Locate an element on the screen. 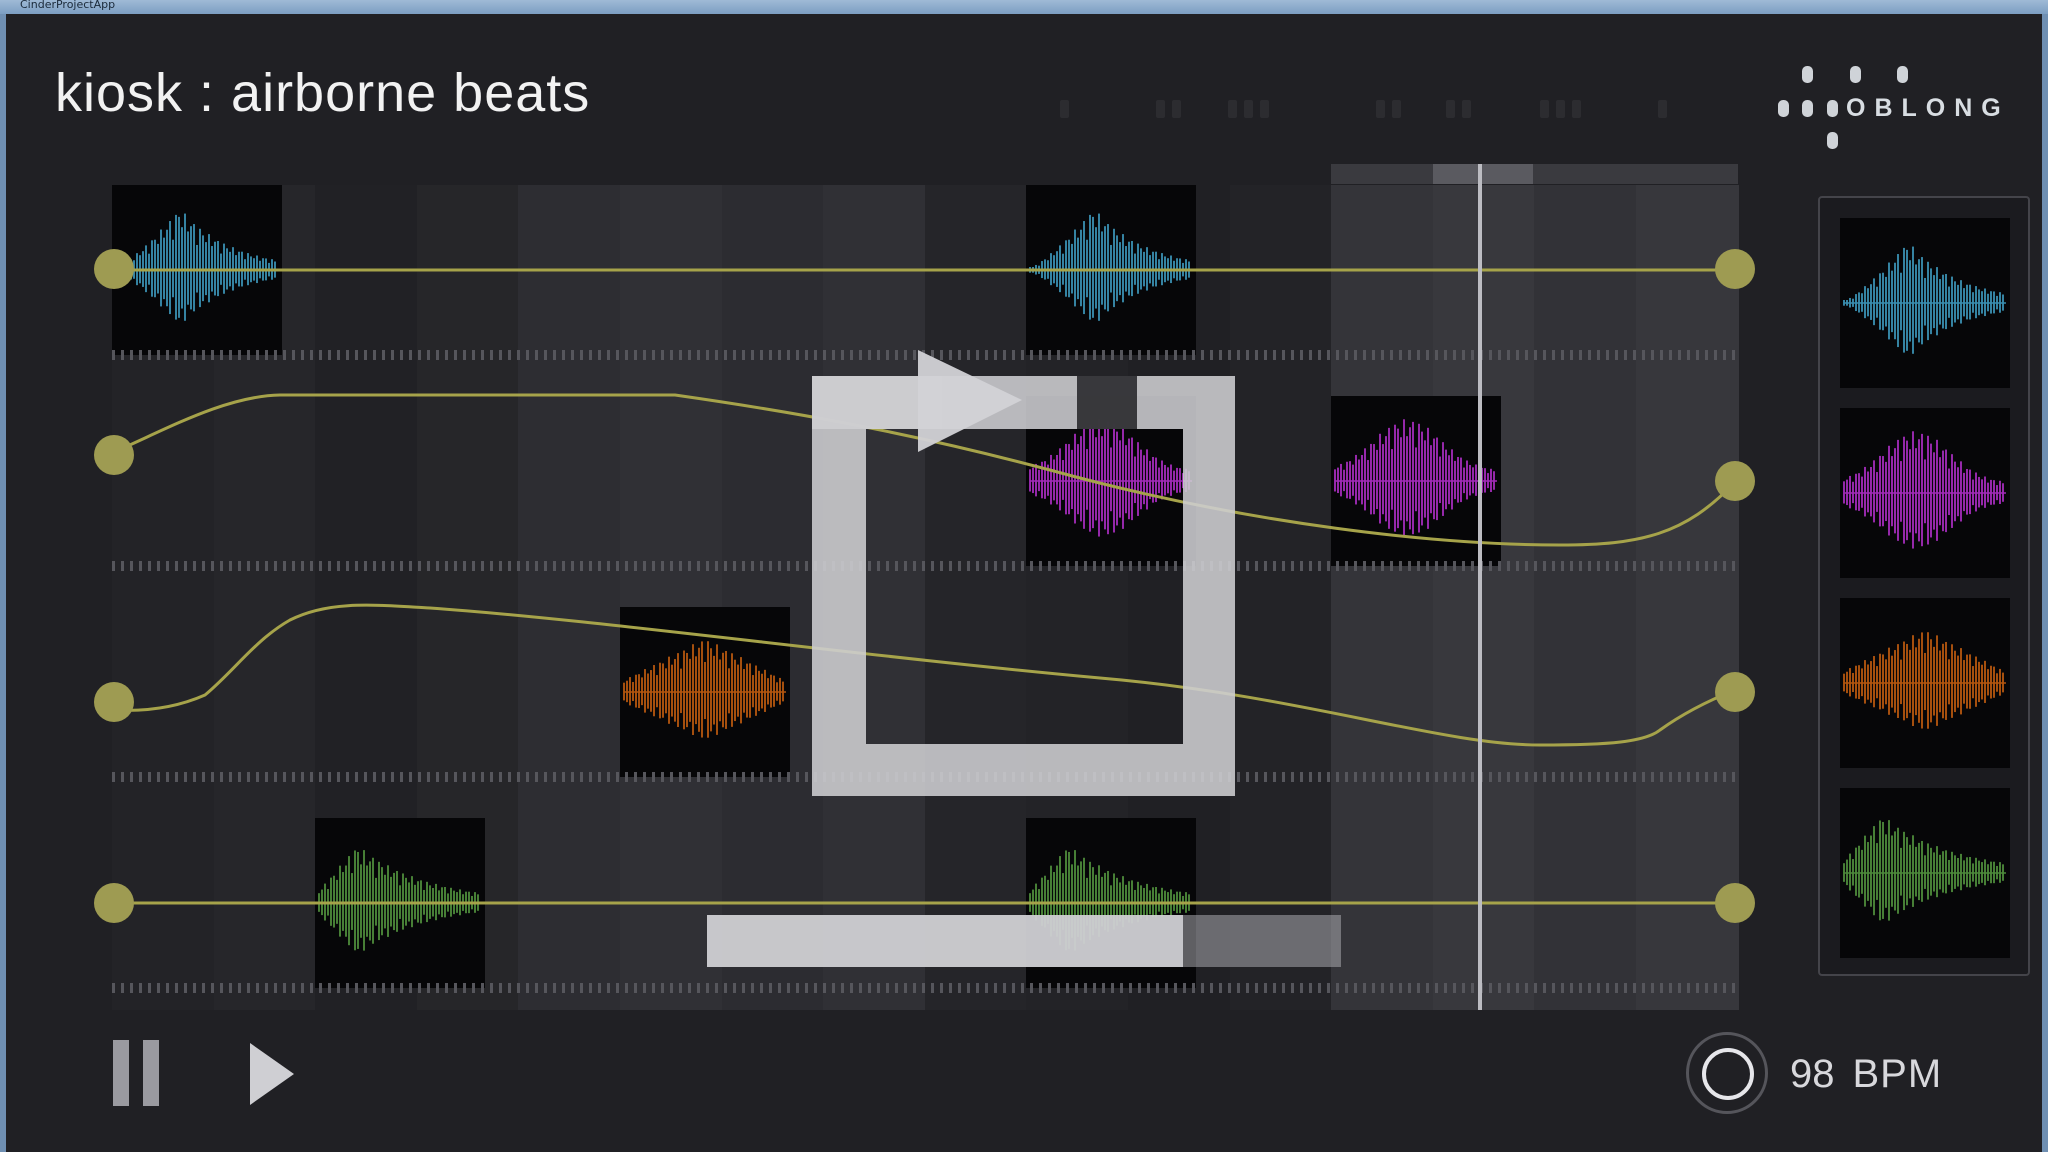 Image resolution: width=2048 pixels, height=1152 pixels. loop-progress-bar is located at coordinates (1024, 941).